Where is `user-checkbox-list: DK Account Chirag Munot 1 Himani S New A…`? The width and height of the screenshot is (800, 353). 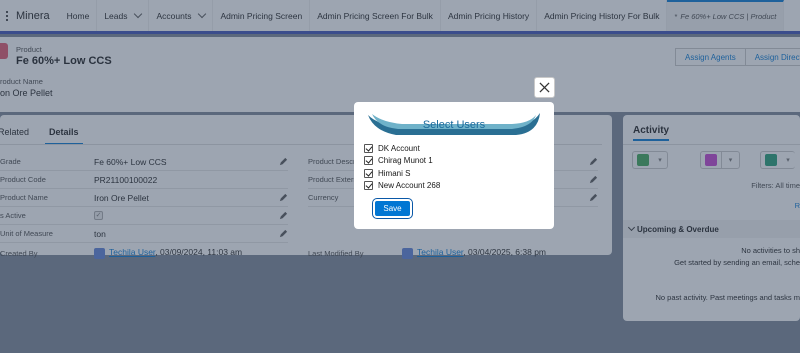 user-checkbox-list: DK Account Chirag Munot 1 Himani S New A… is located at coordinates (402, 167).